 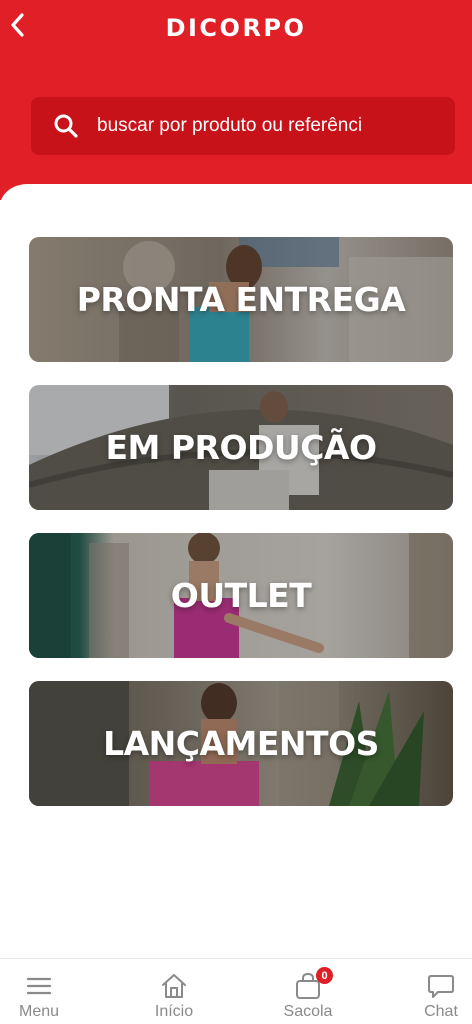 What do you see at coordinates (308, 1011) in the screenshot?
I see `nav-label: Sacola` at bounding box center [308, 1011].